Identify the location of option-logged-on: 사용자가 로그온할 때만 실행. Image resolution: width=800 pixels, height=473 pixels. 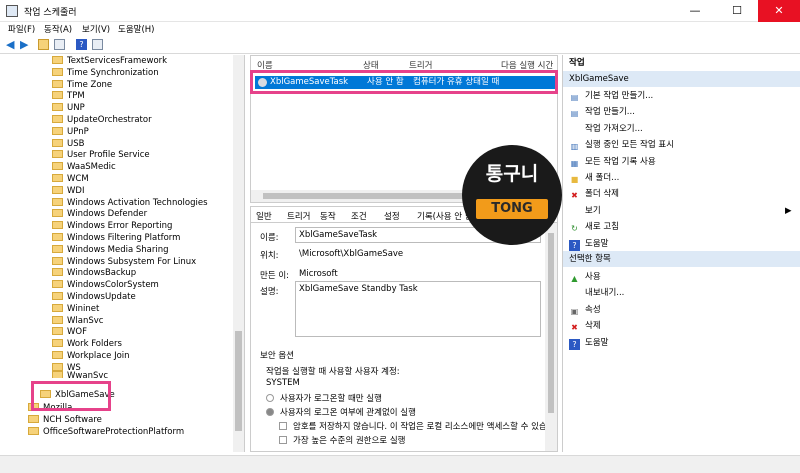
(324, 398).